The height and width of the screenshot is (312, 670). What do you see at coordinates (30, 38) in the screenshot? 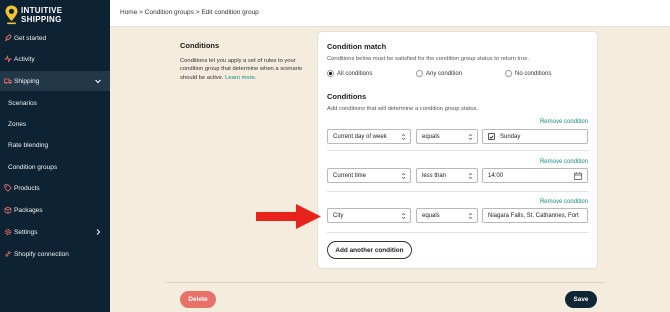
I see `sidebar-item-label: Get started` at bounding box center [30, 38].